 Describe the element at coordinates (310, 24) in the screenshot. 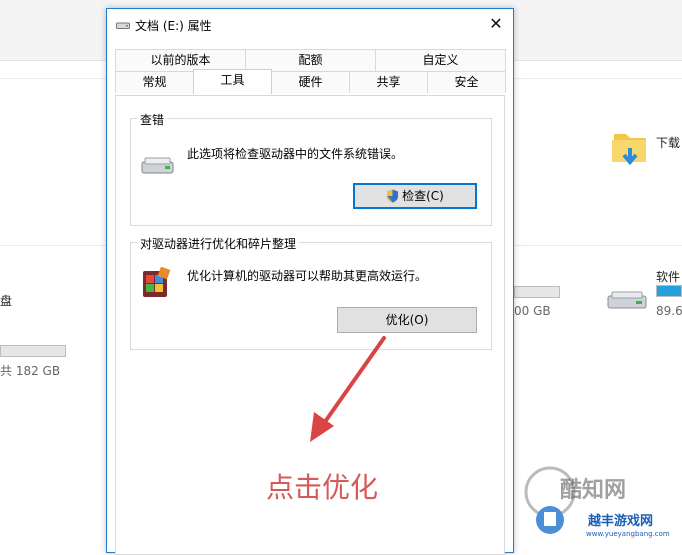

I see `dialog-titlebar: 文档 (E:) 属性 ✕` at that location.